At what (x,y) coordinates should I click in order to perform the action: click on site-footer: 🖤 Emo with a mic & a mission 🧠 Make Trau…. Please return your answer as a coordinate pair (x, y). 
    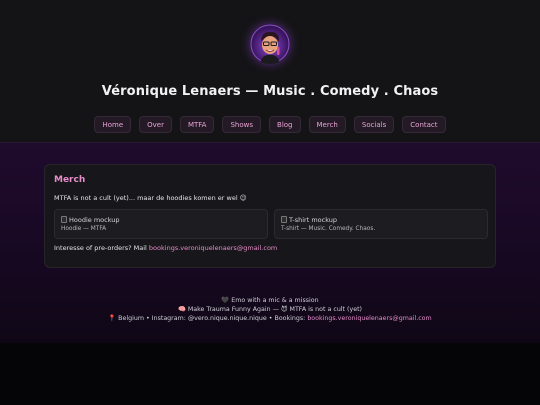
    Looking at the image, I should click on (270, 319).